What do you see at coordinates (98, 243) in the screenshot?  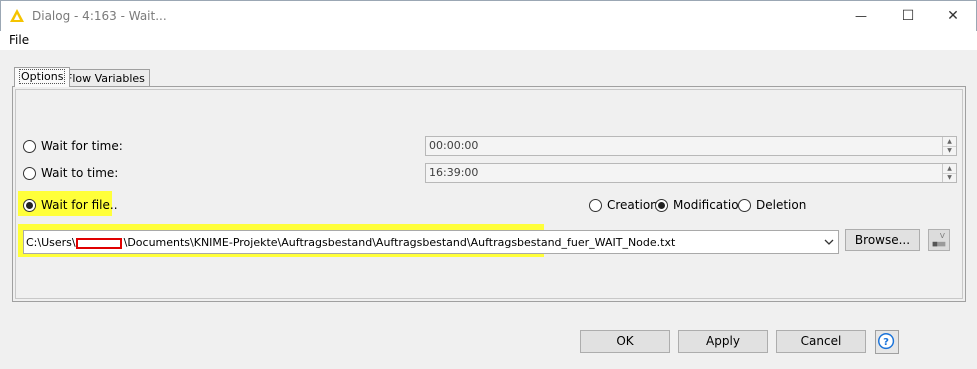 I see `redaction-mark` at bounding box center [98, 243].